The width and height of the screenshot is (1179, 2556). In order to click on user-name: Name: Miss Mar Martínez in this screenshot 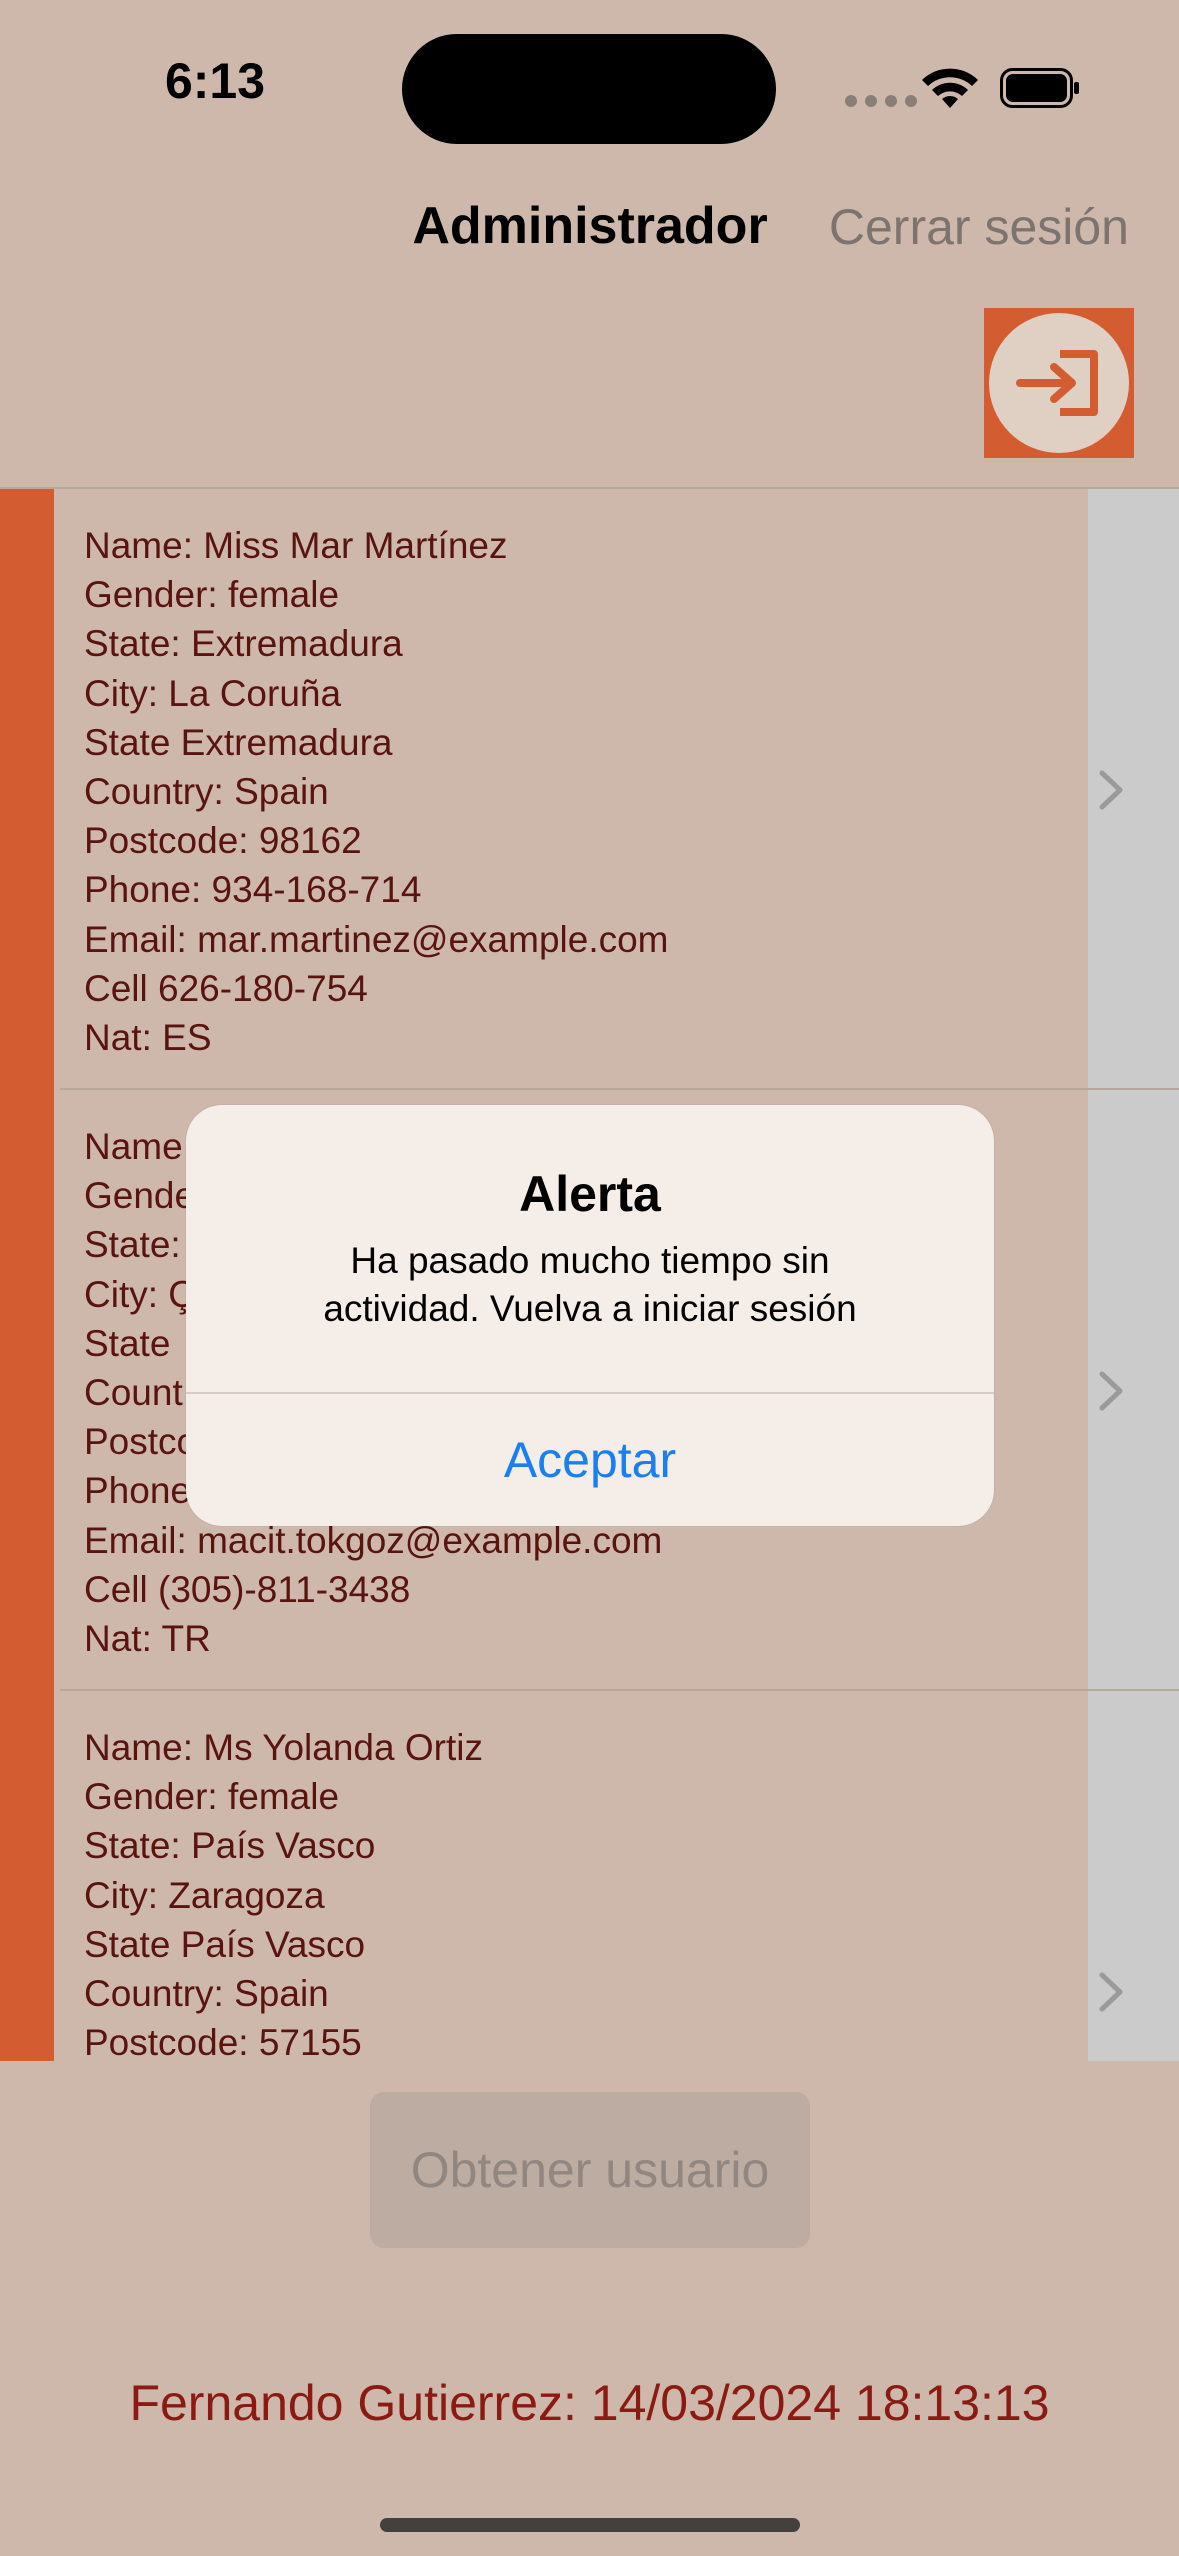, I will do `click(296, 545)`.